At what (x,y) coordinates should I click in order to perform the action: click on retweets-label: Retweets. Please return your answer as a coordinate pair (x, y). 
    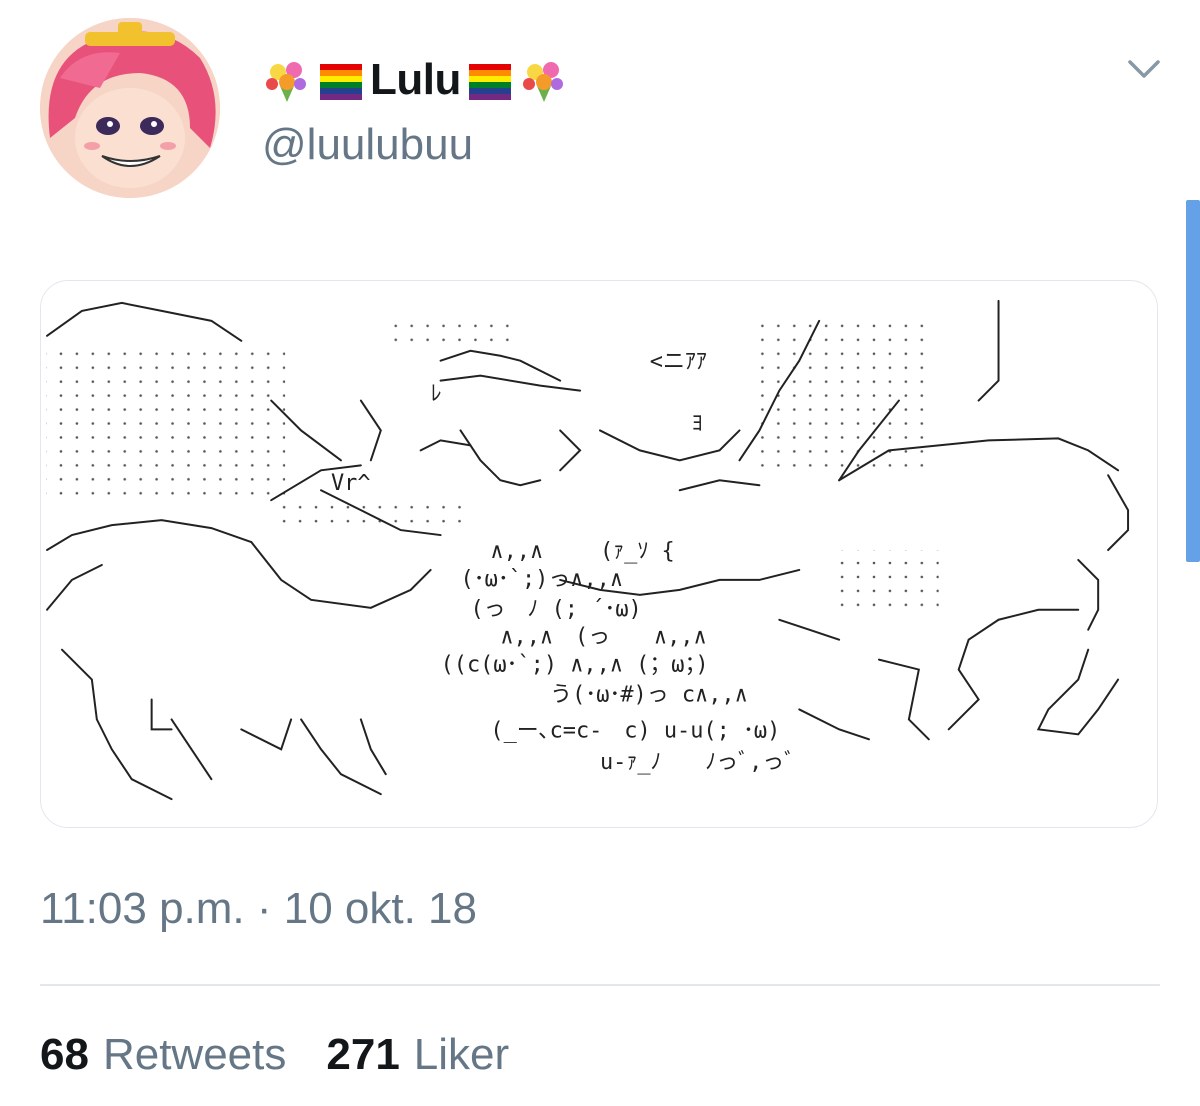
    Looking at the image, I should click on (194, 1054).